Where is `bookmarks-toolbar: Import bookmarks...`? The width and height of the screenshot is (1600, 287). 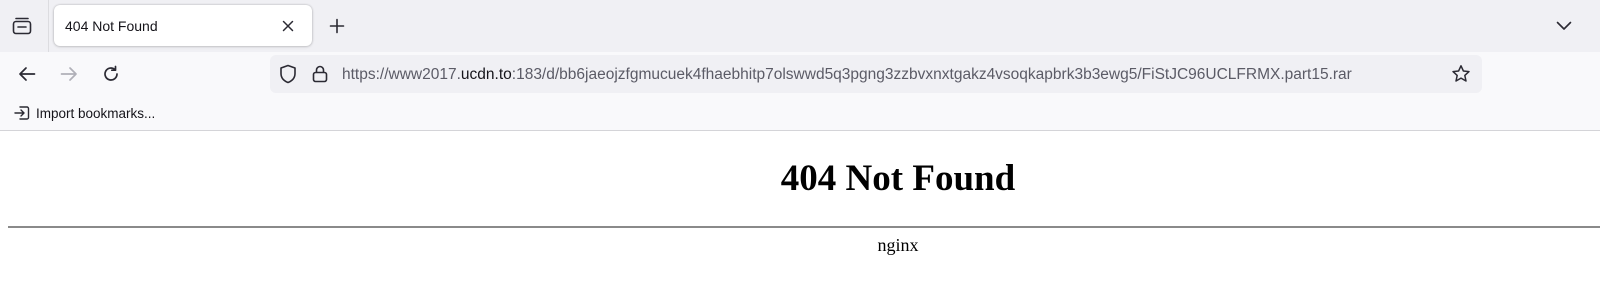
bookmarks-toolbar: Import bookmarks... is located at coordinates (800, 113).